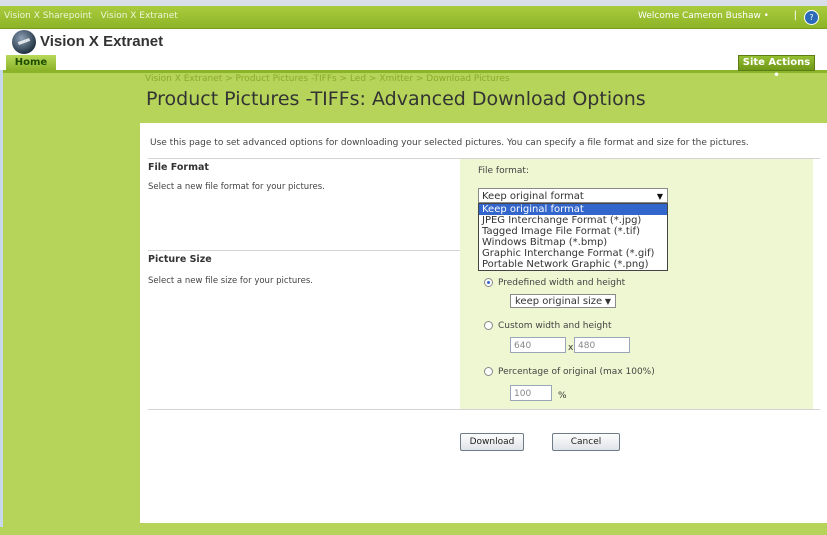  What do you see at coordinates (413, 68) in the screenshot?
I see `top-nav: Home Site Actions •` at bounding box center [413, 68].